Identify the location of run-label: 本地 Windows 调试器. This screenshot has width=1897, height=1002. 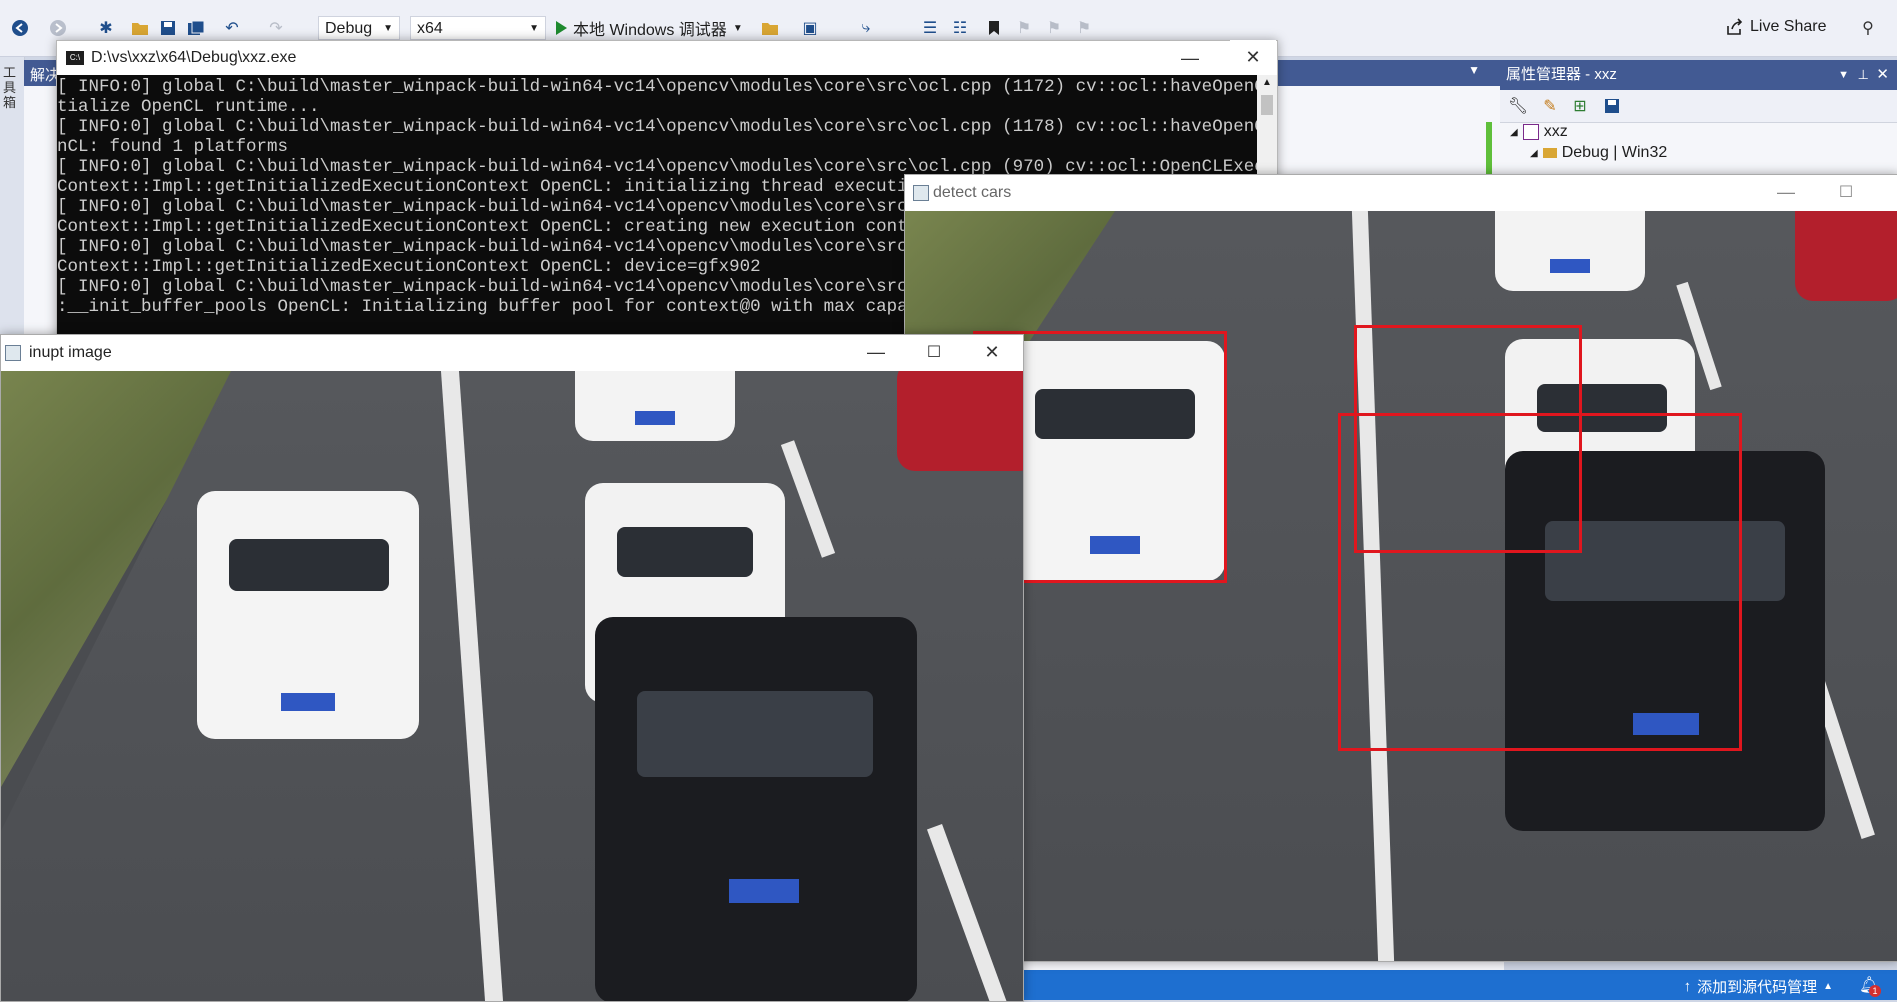
(650, 30).